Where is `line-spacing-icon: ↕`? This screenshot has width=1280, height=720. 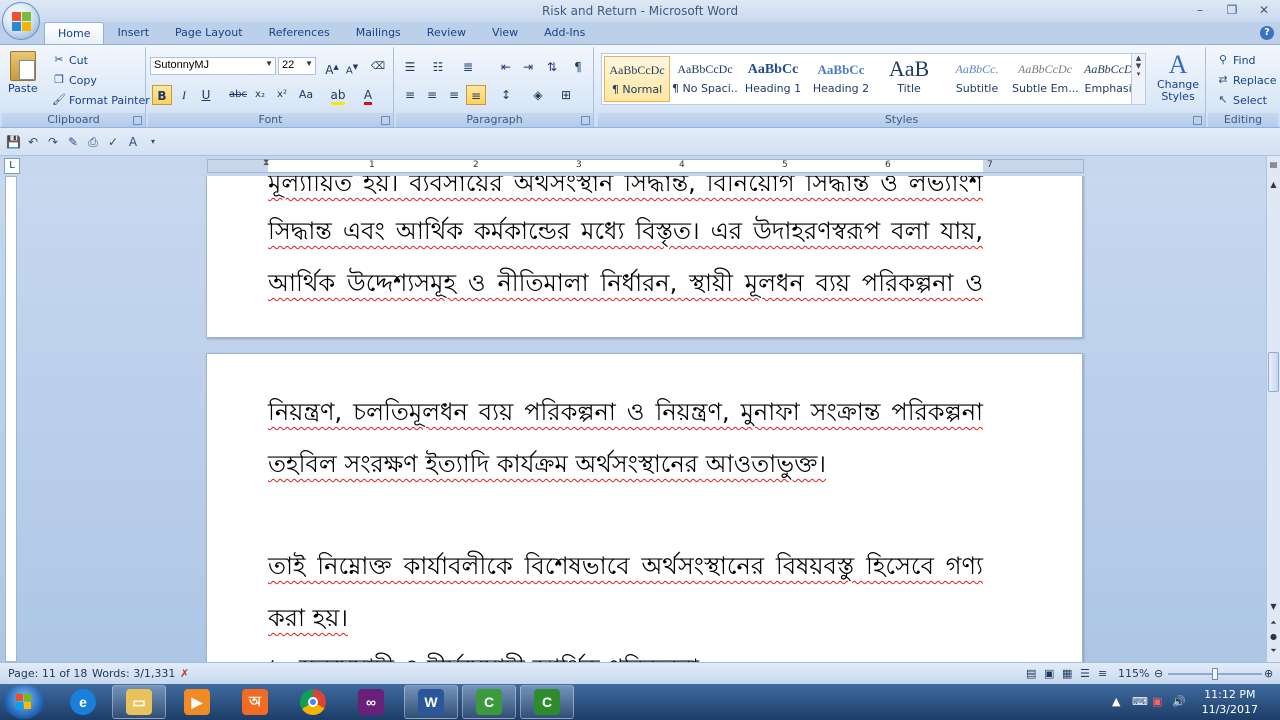
line-spacing-icon: ↕ is located at coordinates (506, 95).